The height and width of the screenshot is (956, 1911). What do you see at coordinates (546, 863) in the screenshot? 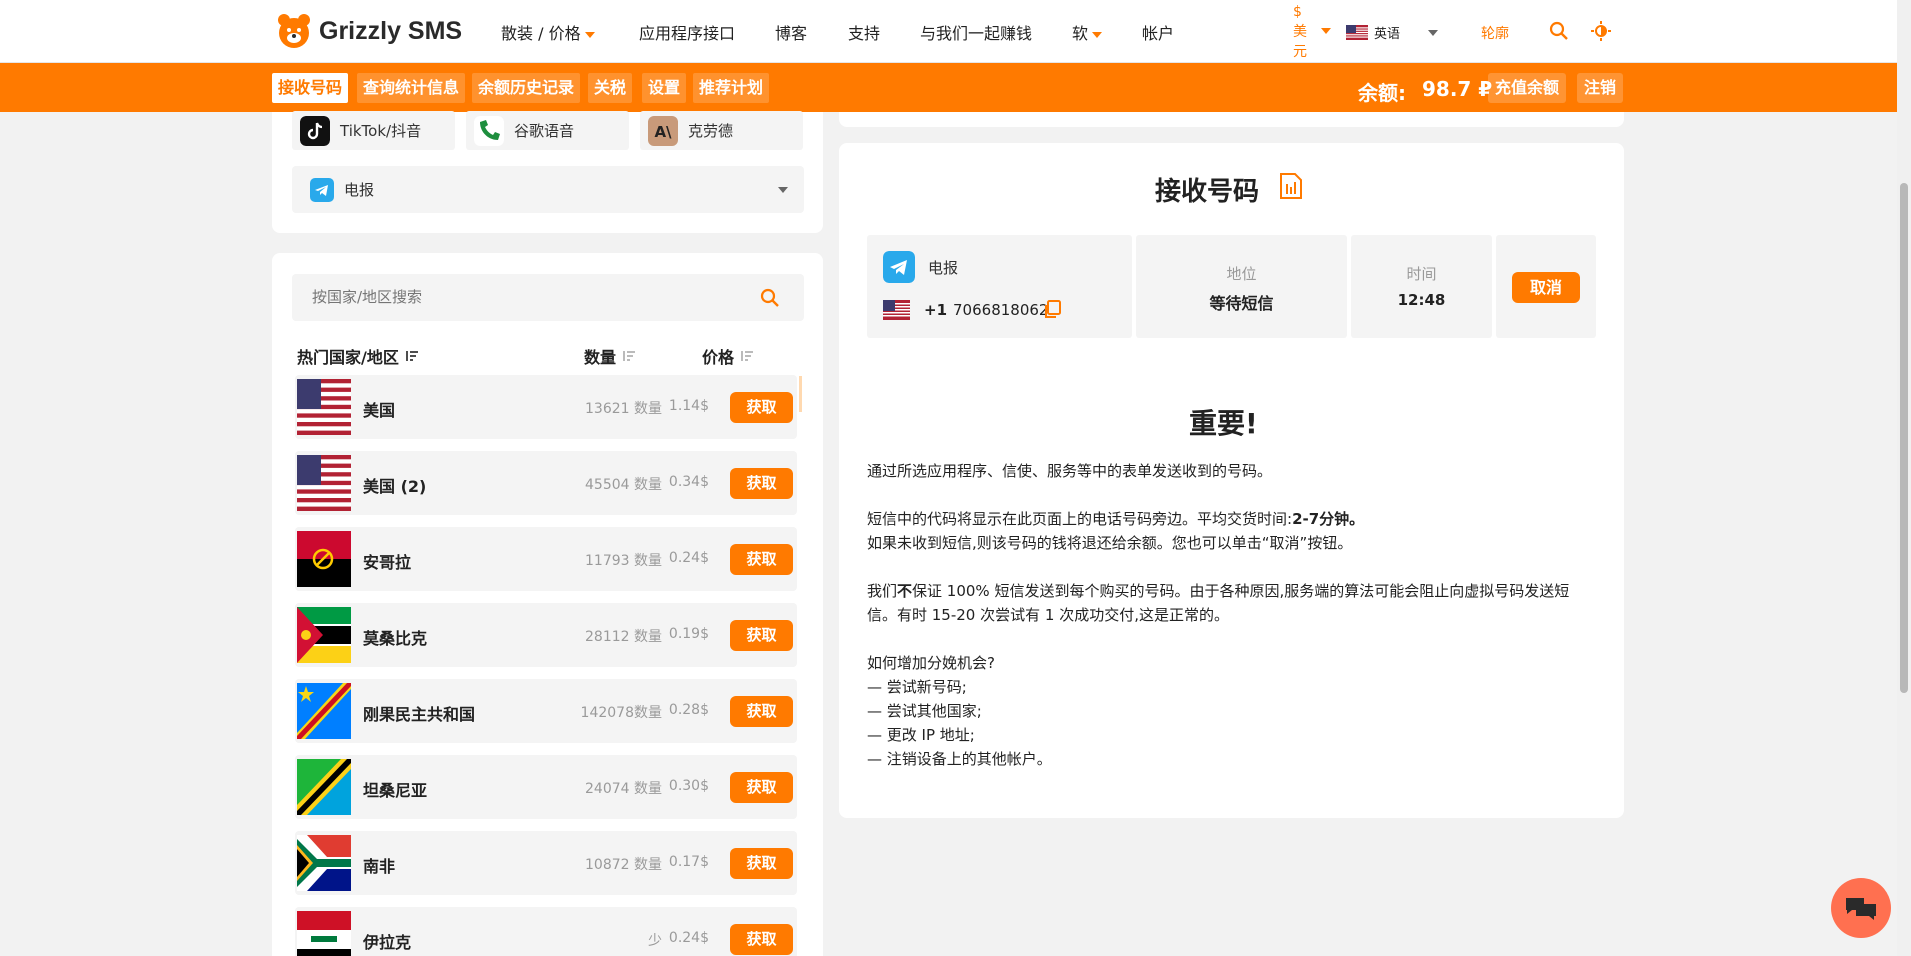
I see `country-row: 南非 10872 数量 0.17$ 获取` at bounding box center [546, 863].